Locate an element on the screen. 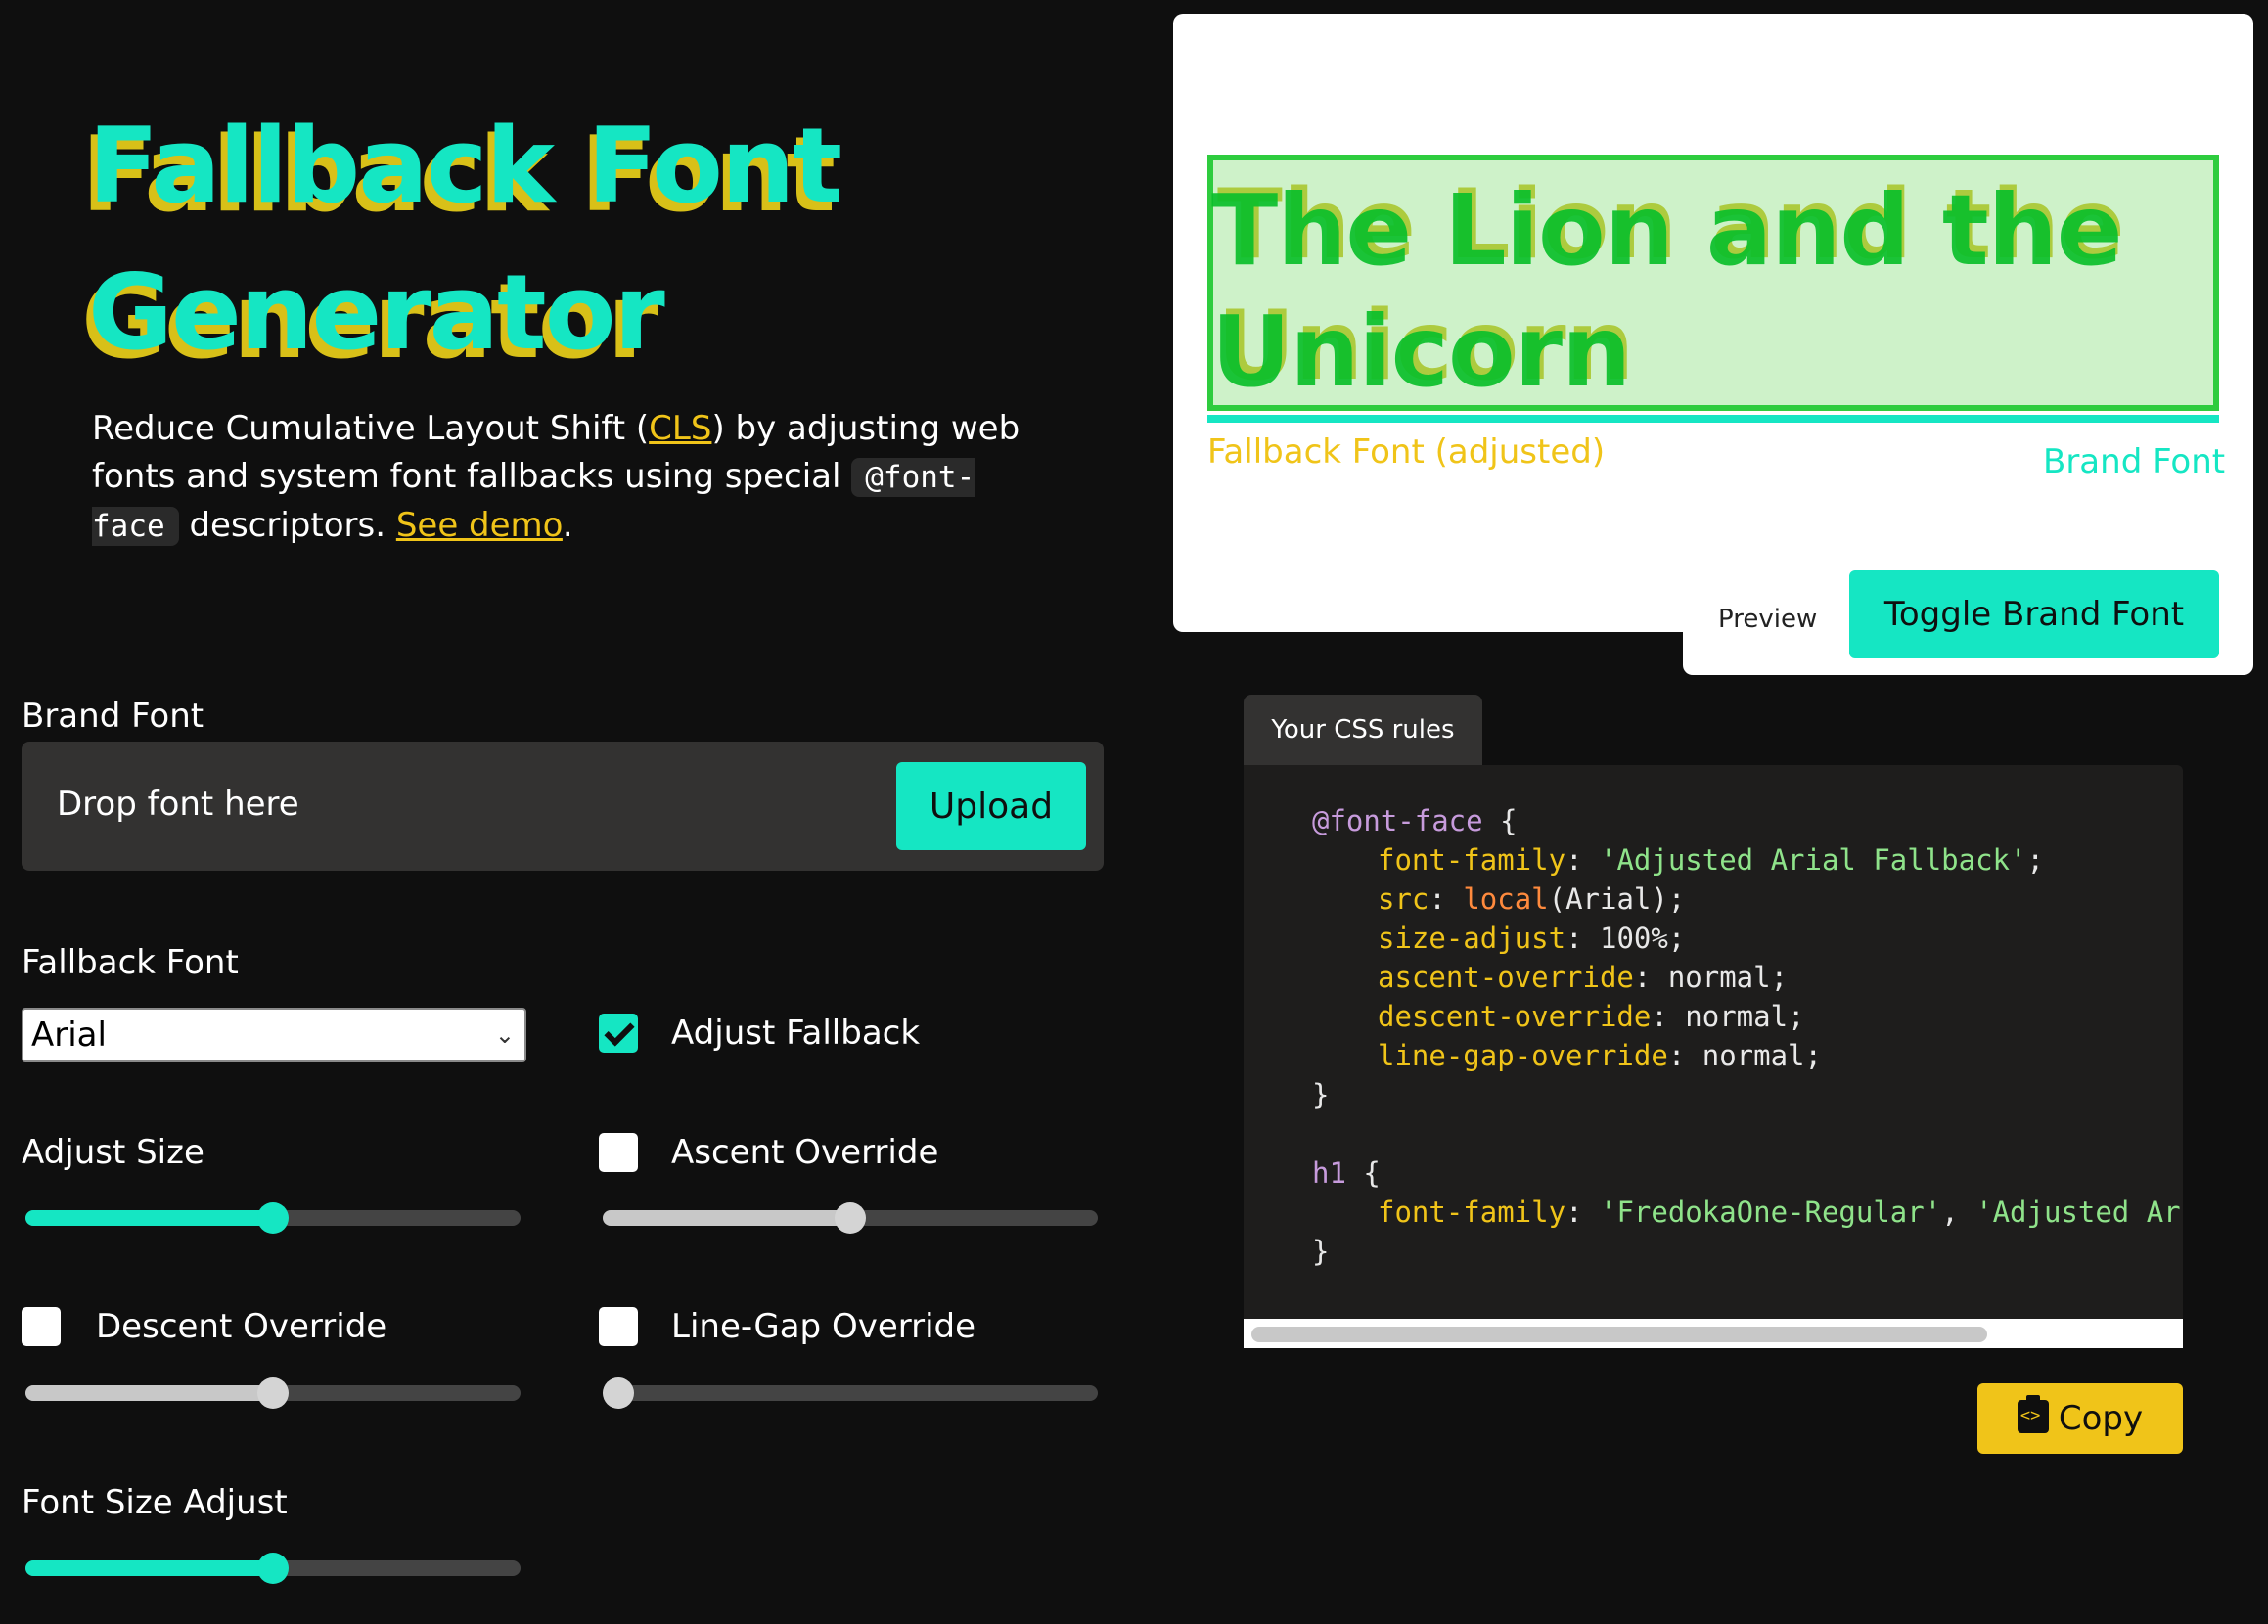 The height and width of the screenshot is (1624, 2268). font-size-adjust-slider is located at coordinates (273, 1568).